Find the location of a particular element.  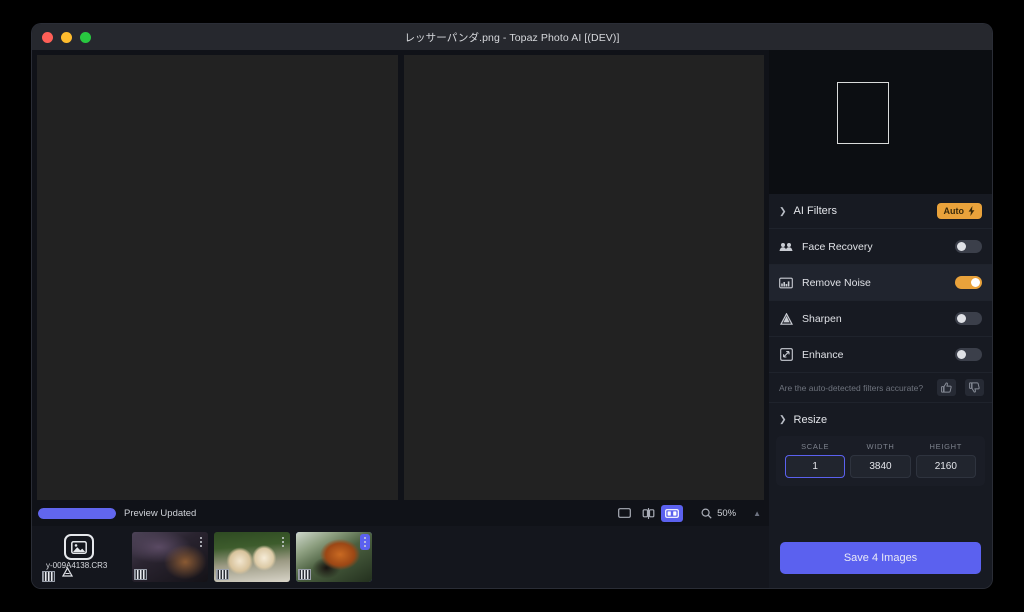

status-label: Preview Updated is located at coordinates (160, 513).